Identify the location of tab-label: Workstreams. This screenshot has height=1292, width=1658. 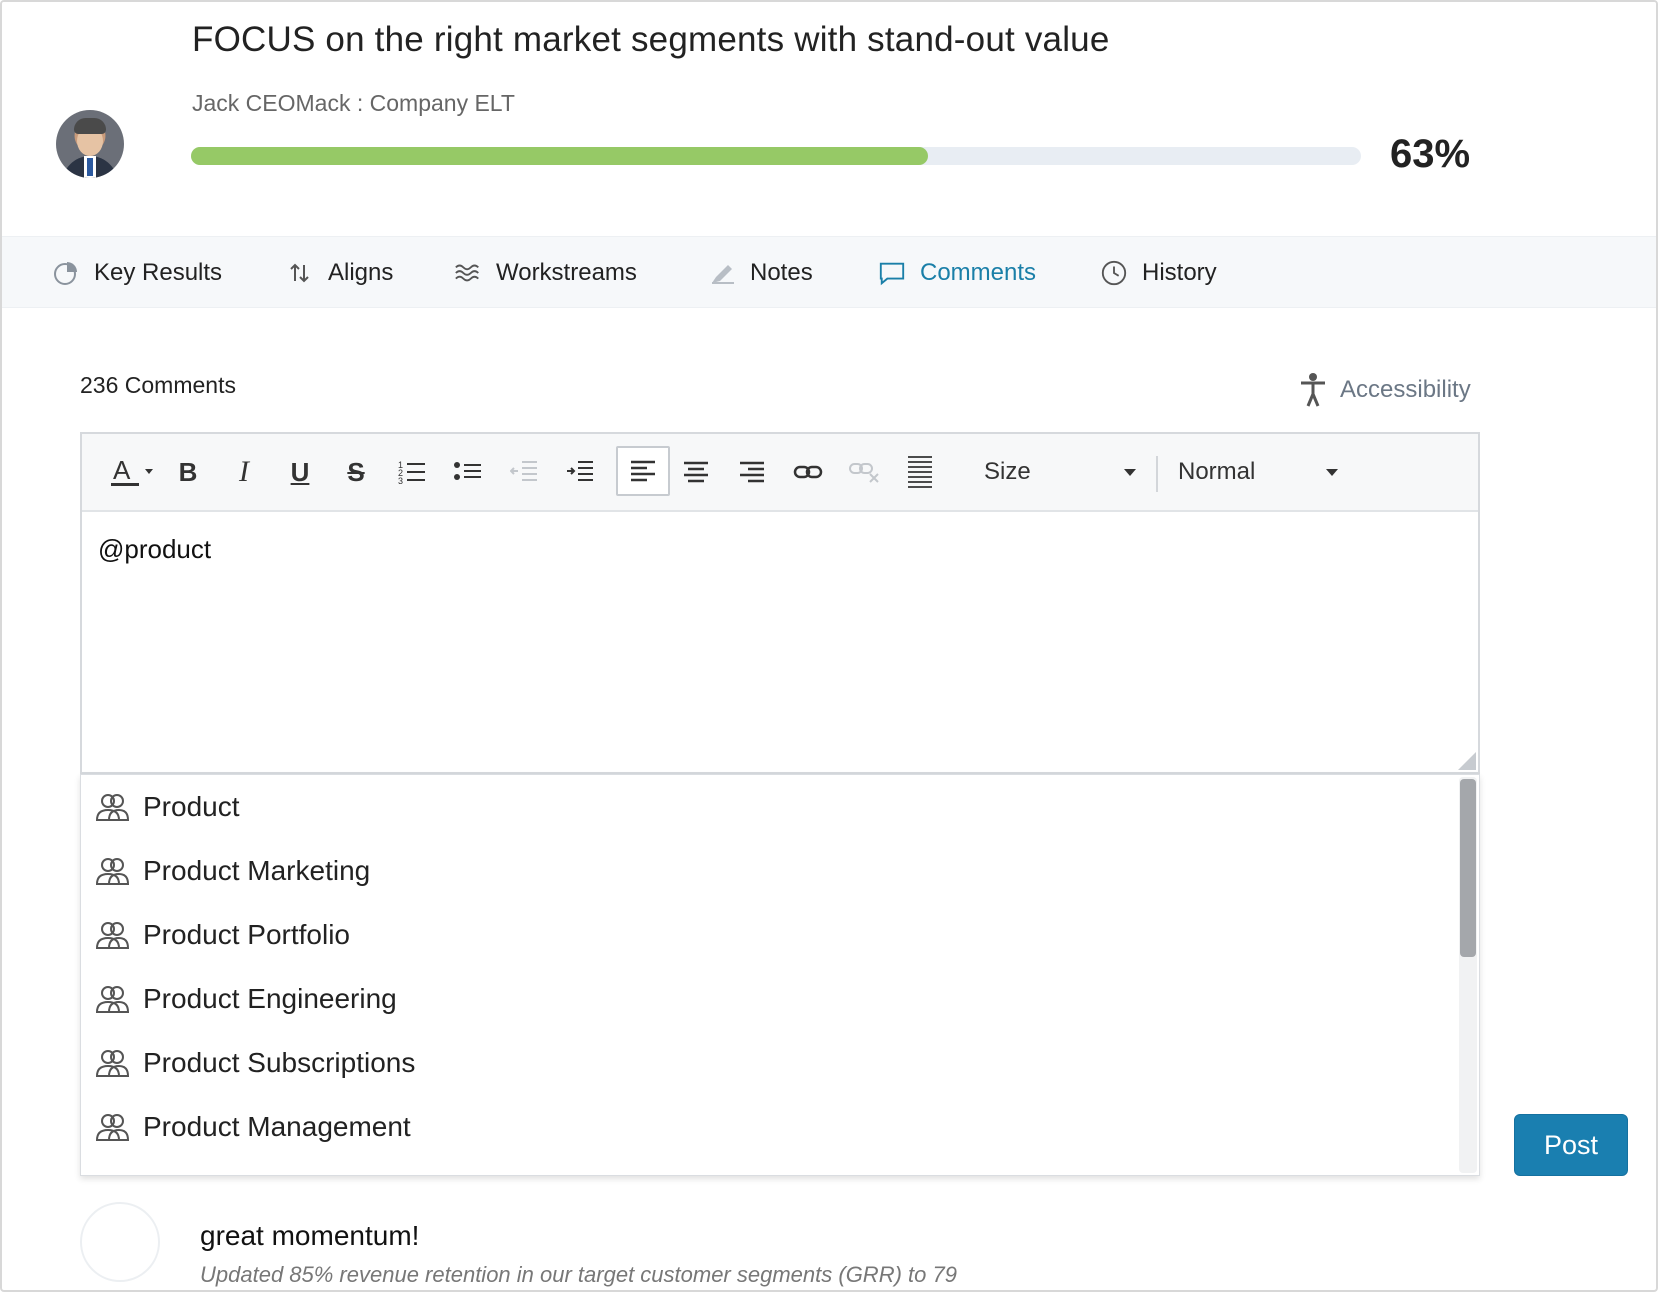
(566, 272).